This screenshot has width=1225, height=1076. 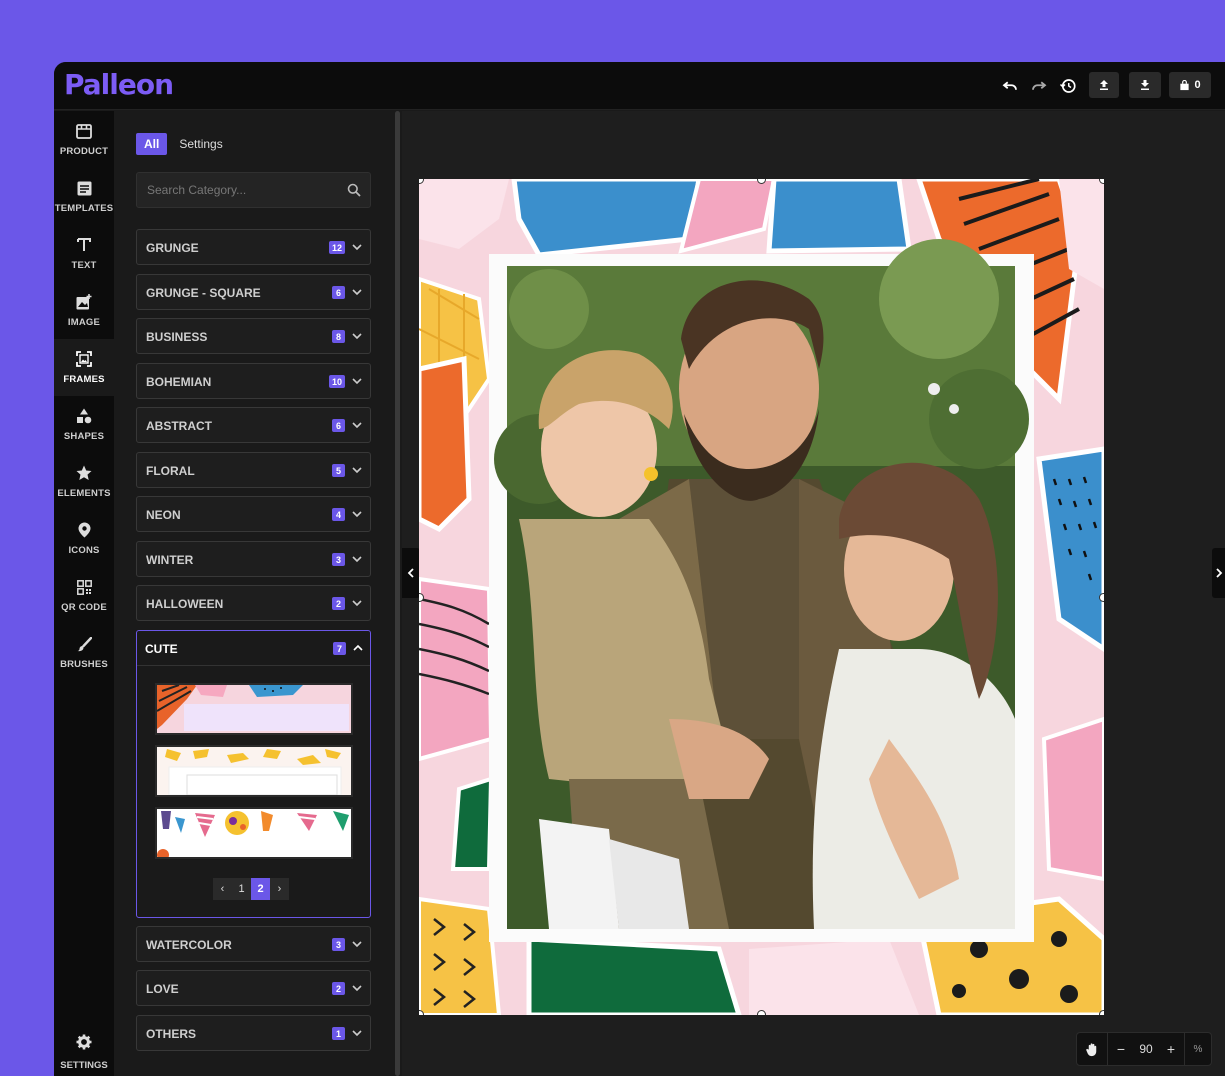 I want to click on count-badge: 8, so click(x=338, y=336).